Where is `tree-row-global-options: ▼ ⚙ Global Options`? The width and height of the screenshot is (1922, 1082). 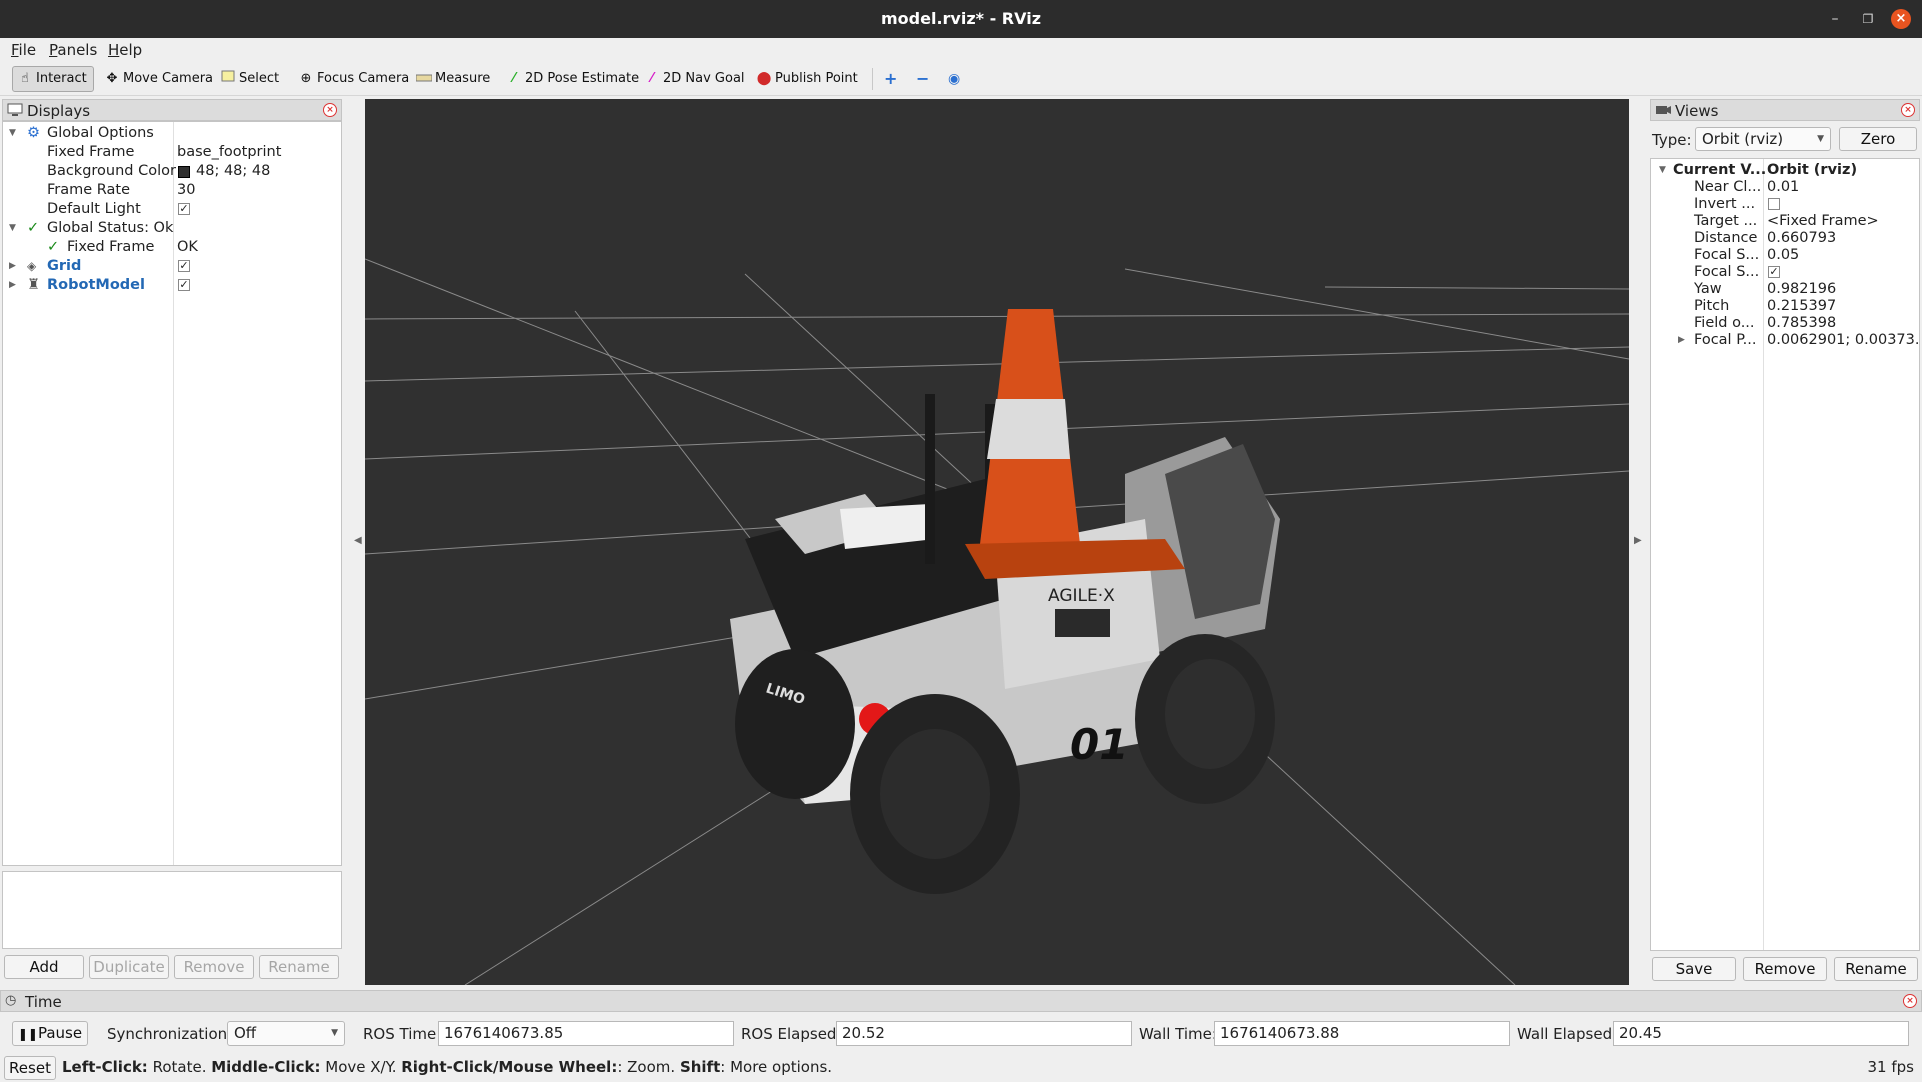
tree-row-global-options: ▼ ⚙ Global Options is located at coordinates (172, 133).